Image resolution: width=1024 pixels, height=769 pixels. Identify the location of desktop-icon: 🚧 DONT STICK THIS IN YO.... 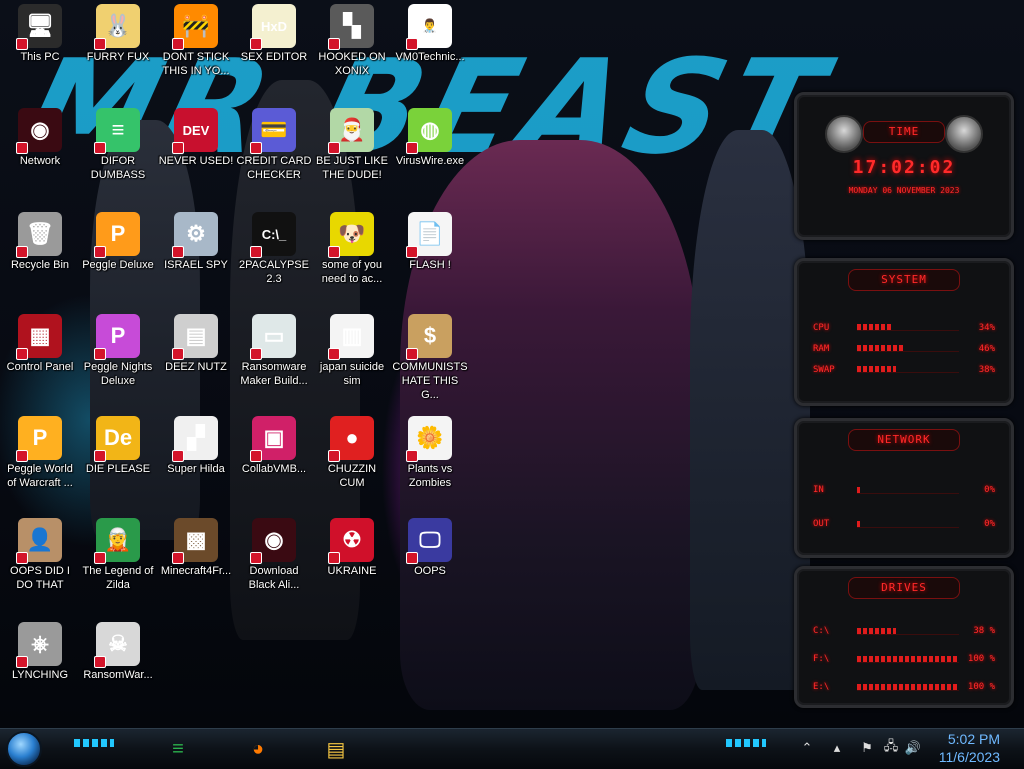
(196, 50).